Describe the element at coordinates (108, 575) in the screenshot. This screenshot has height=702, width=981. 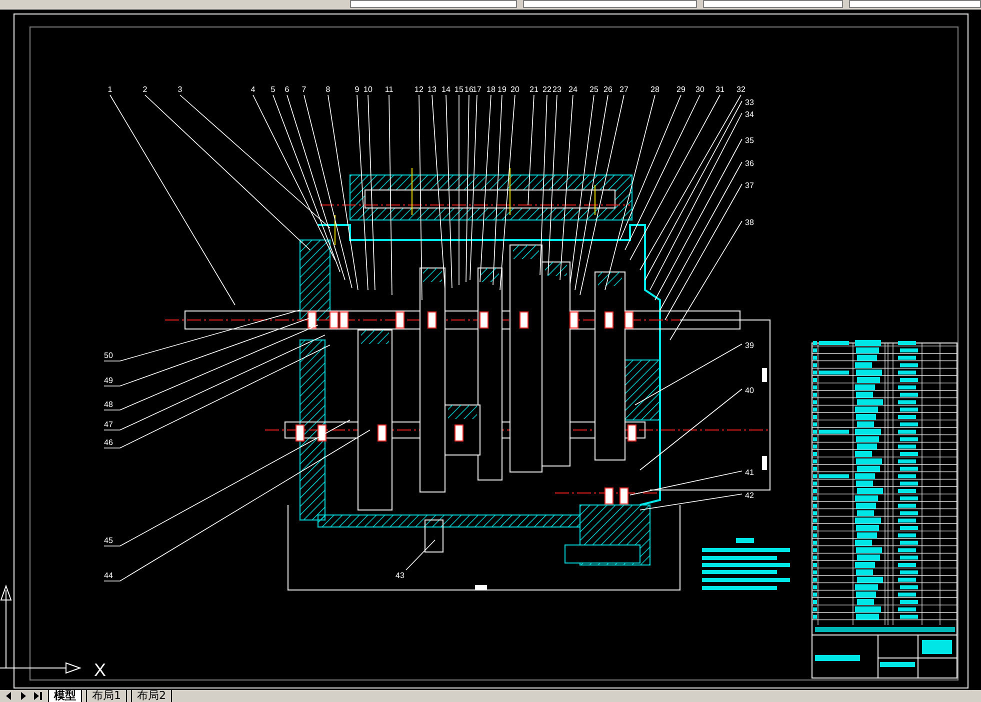
I see `part-number-label: 44` at that location.